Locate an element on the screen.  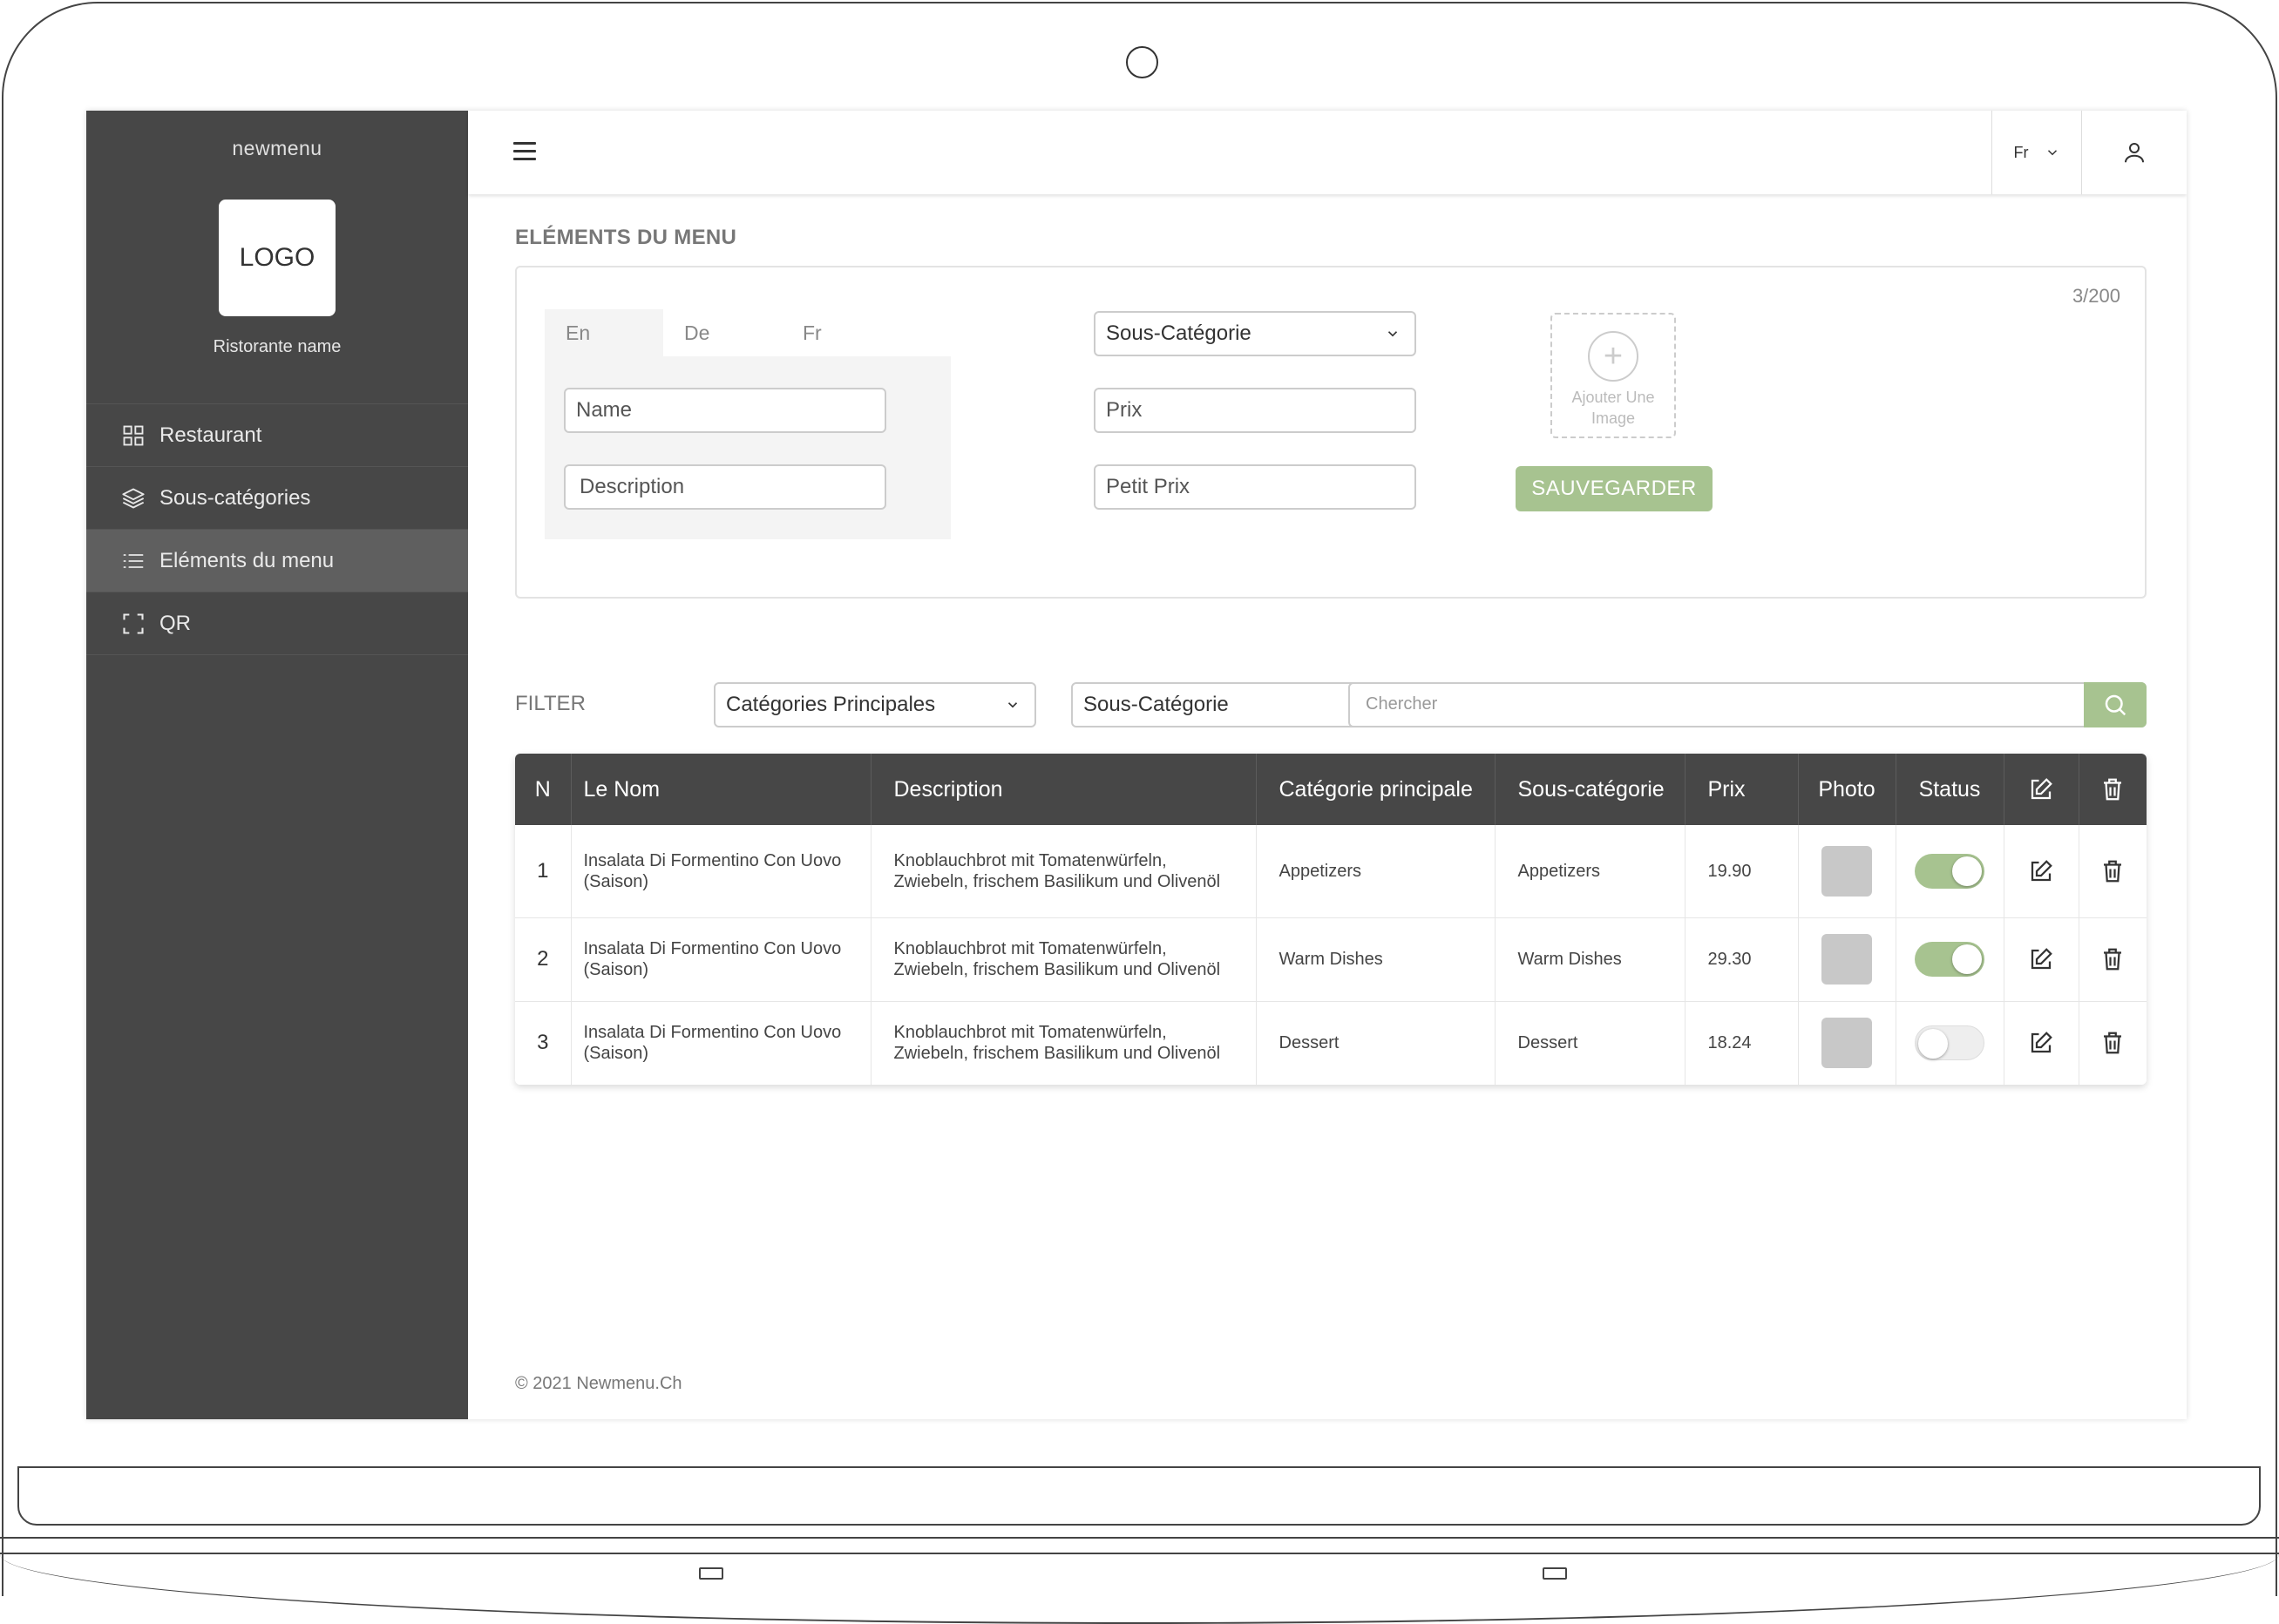
plus-circle-icon: + is located at coordinates (1613, 356).